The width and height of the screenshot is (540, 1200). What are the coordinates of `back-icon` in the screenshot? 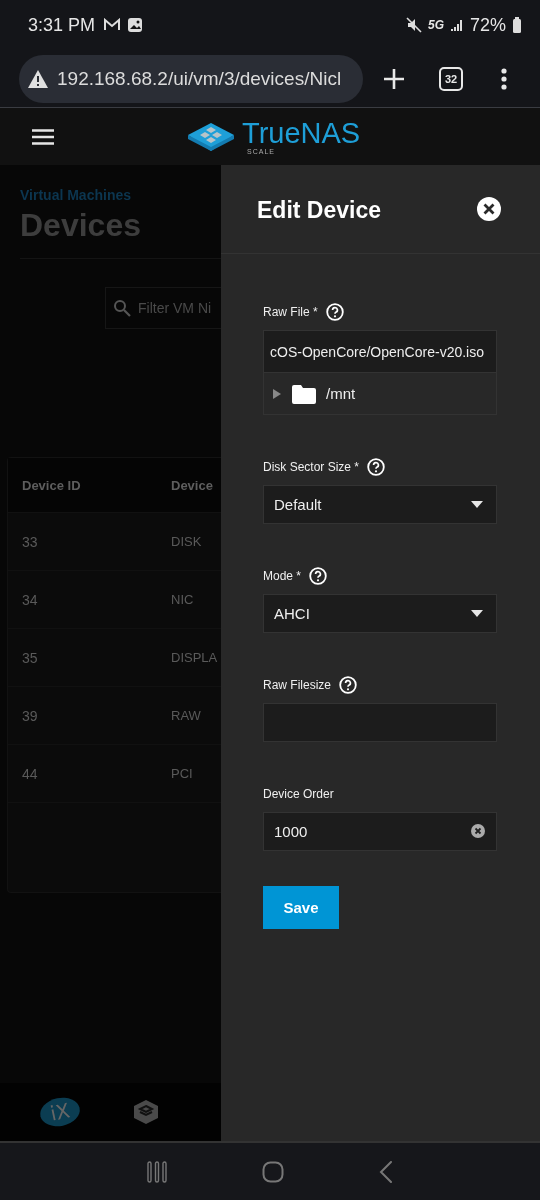 It's located at (385, 1171).